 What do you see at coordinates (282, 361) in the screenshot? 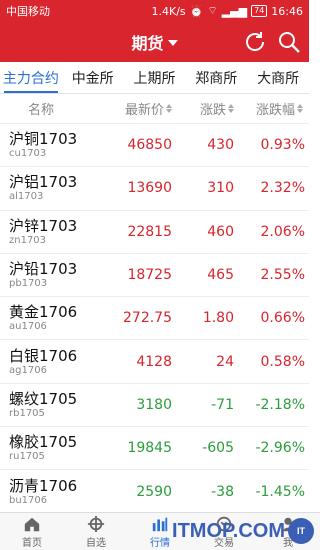
I see `change-percent: 0.58%` at bounding box center [282, 361].